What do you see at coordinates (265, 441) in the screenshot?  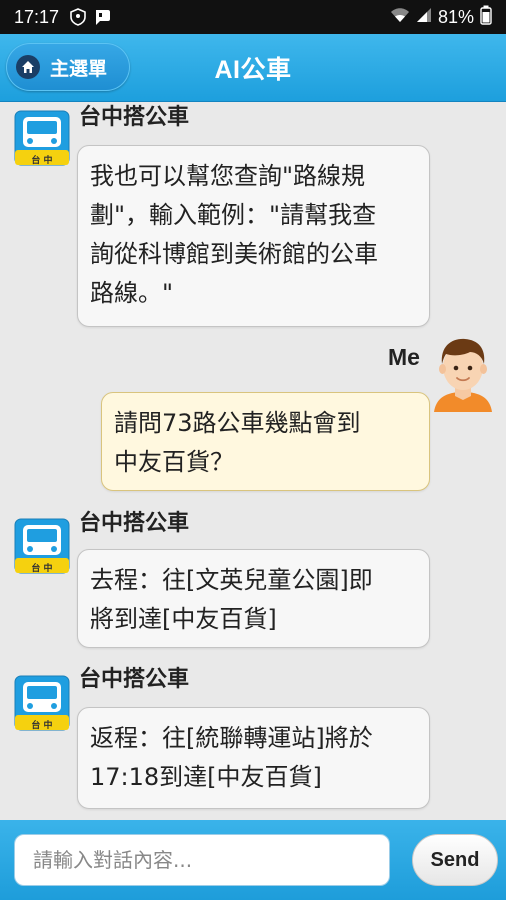 I see `user-message-bubble: 請問73路公車幾點會到 中友百貨？` at bounding box center [265, 441].